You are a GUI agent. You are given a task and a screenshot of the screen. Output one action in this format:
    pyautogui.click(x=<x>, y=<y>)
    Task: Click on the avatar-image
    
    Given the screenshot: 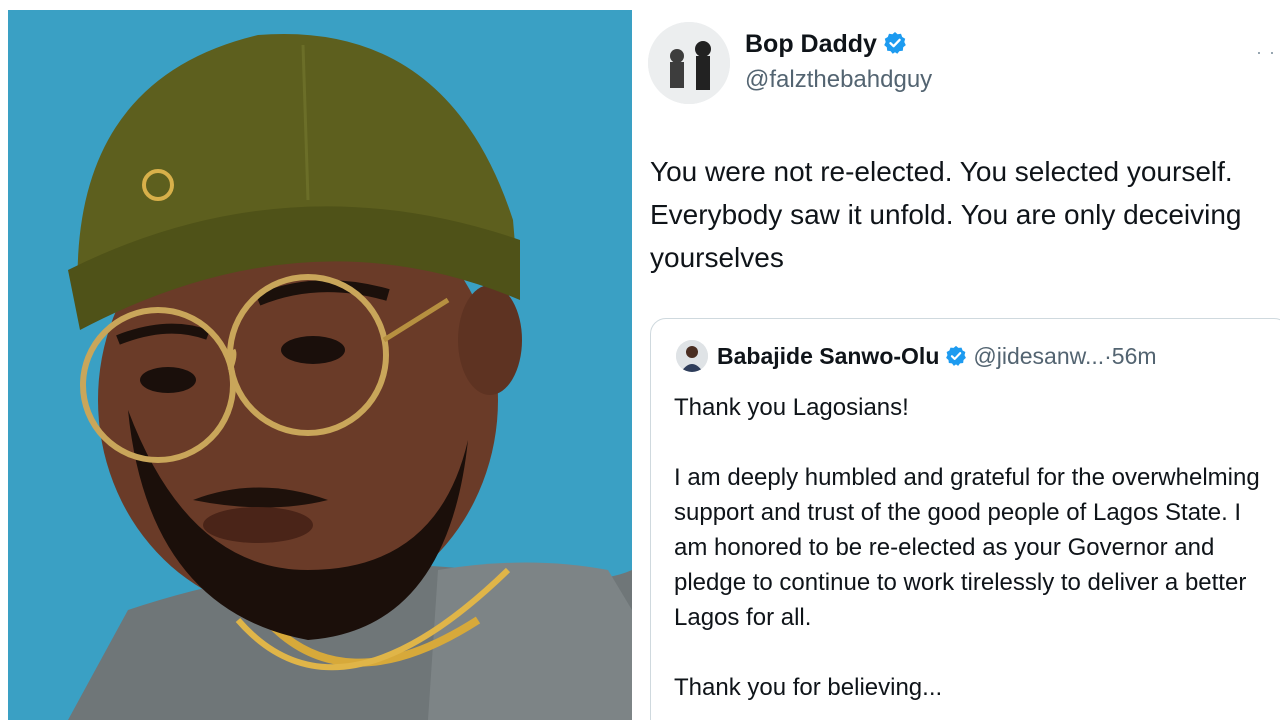 What is the action you would take?
    pyautogui.click(x=689, y=63)
    